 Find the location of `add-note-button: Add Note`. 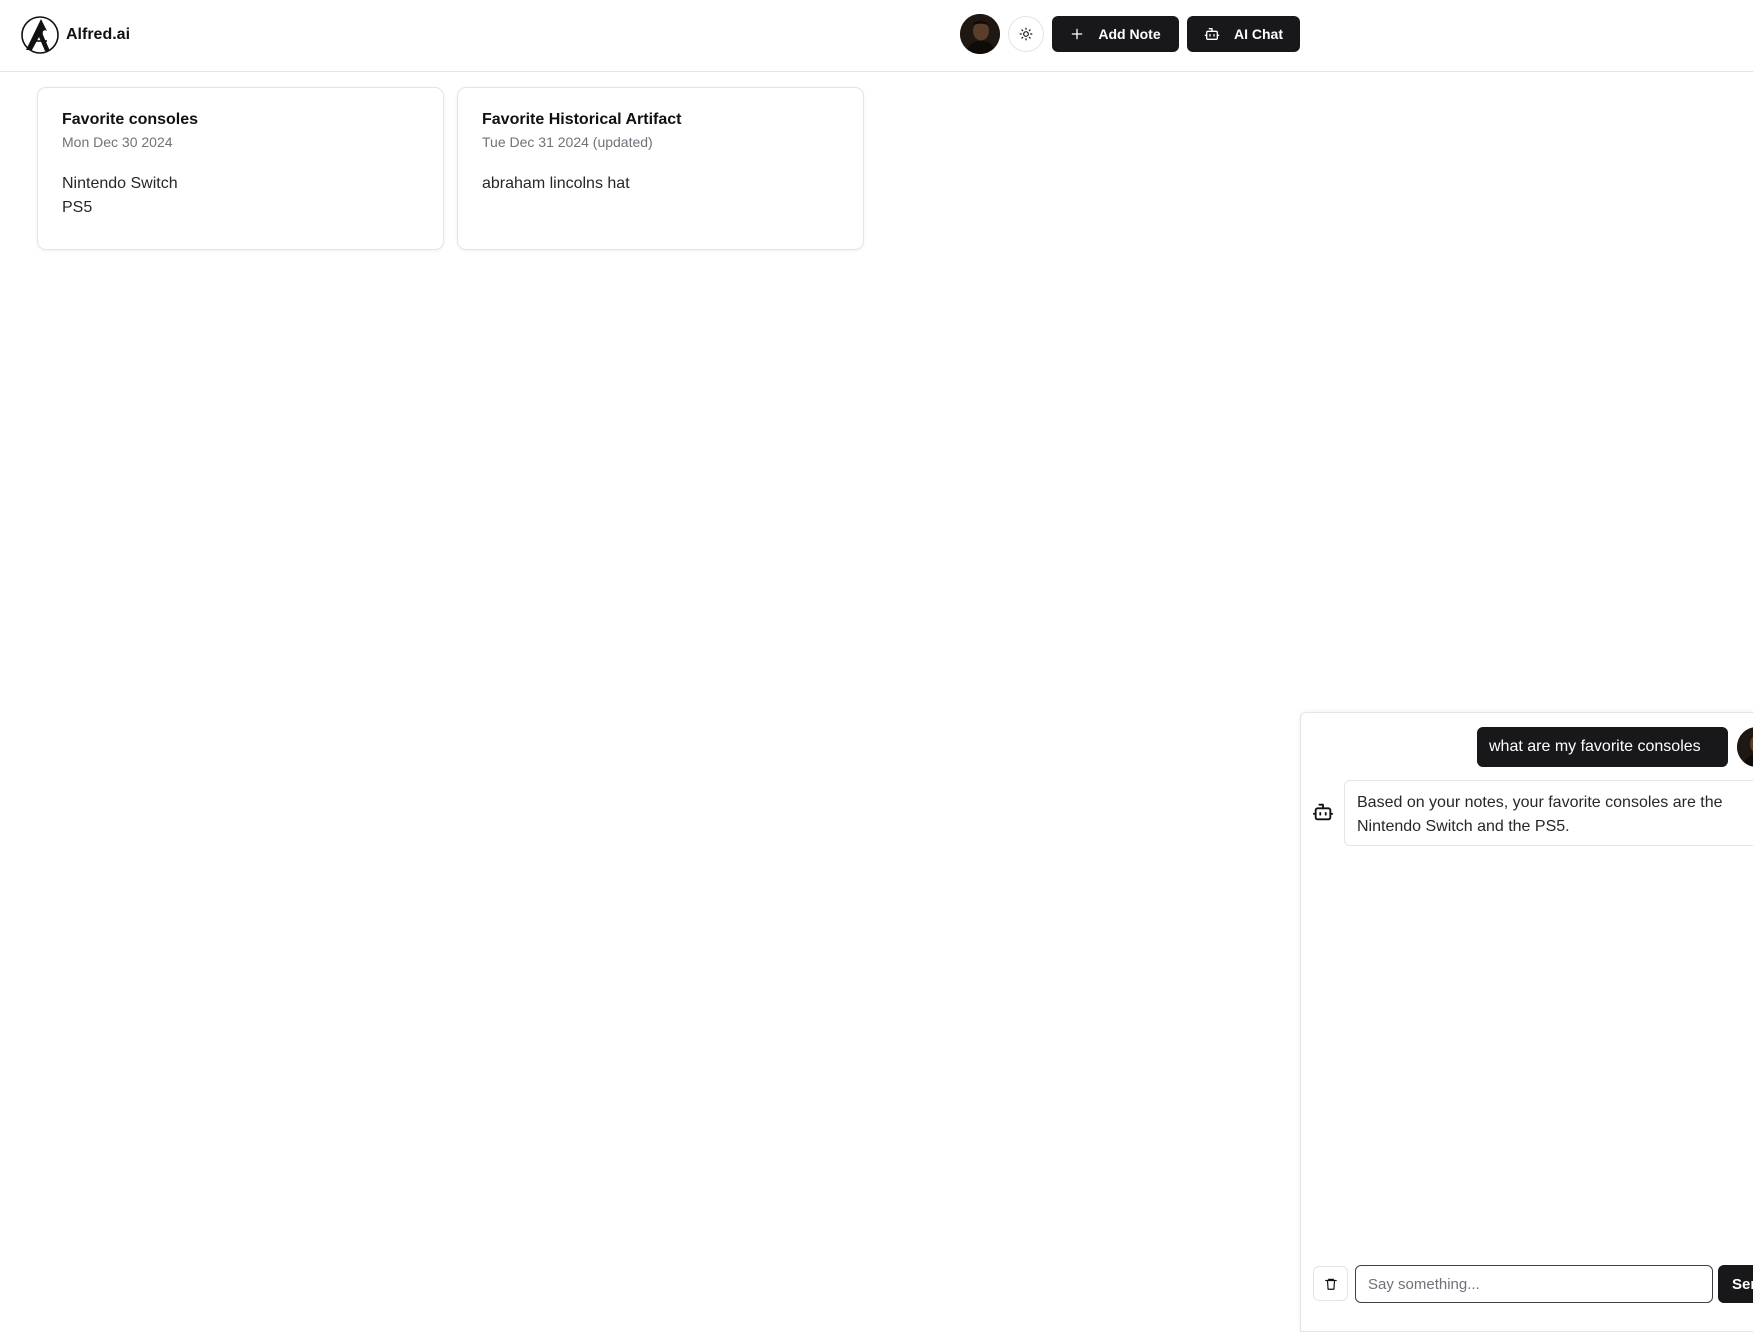

add-note-button: Add Note is located at coordinates (1115, 34).